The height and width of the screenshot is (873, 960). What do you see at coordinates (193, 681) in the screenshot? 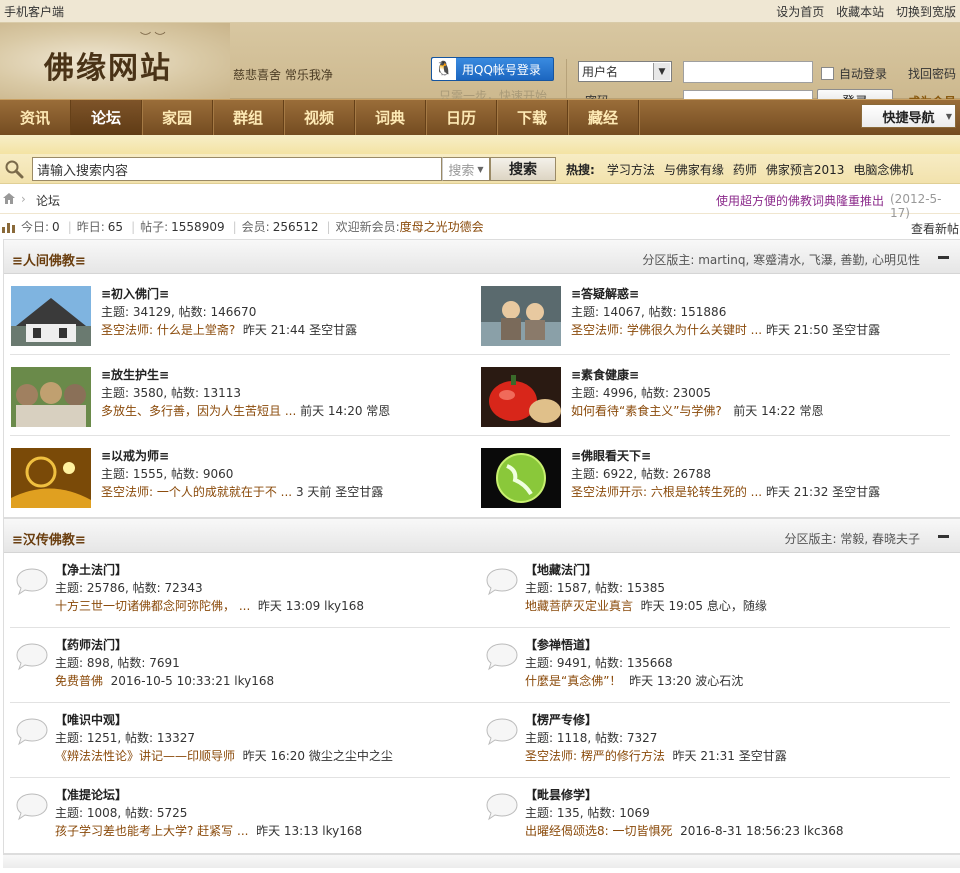
I see `last-post-meta: 2016-10-5 10:33:21 lky168` at bounding box center [193, 681].